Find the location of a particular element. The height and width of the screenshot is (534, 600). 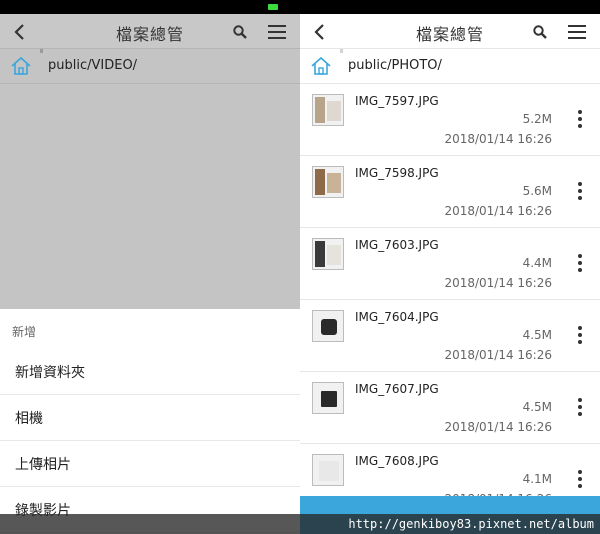

file-size: 4.1M is located at coordinates (537, 479).